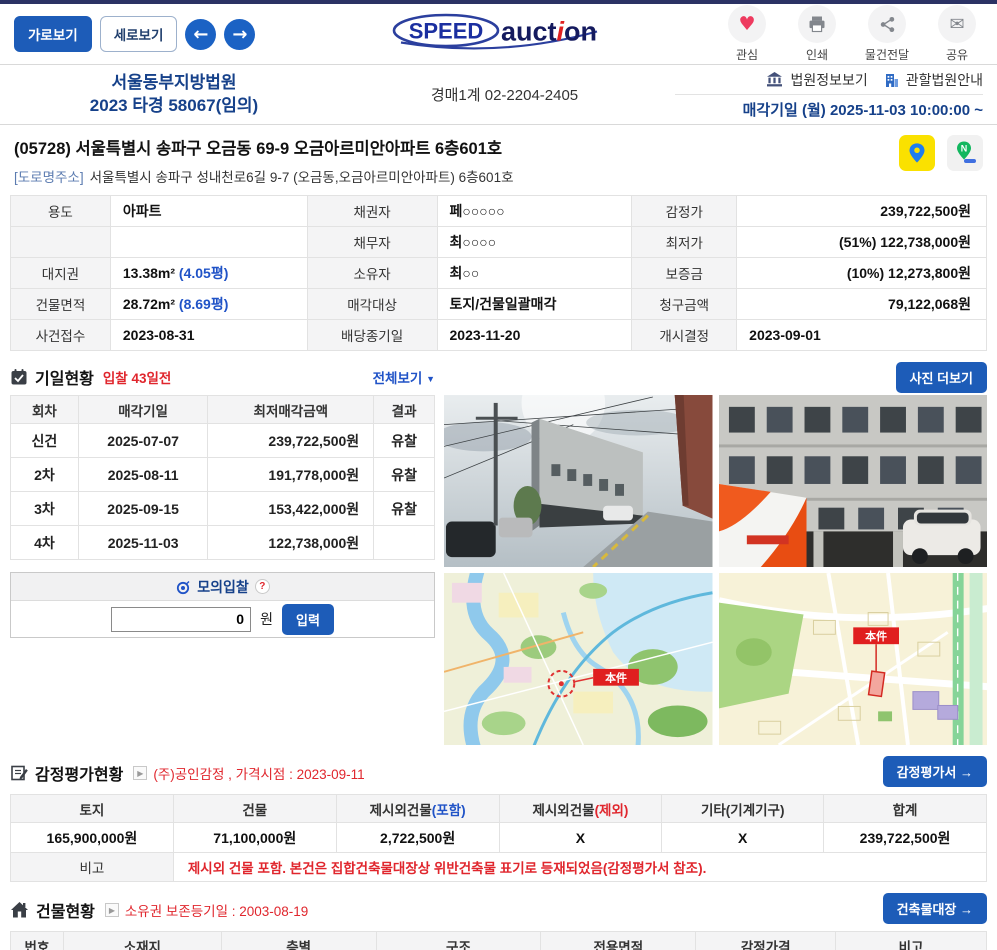 Image resolution: width=997 pixels, height=950 pixels. I want to click on favorite-label: 관심, so click(747, 55).